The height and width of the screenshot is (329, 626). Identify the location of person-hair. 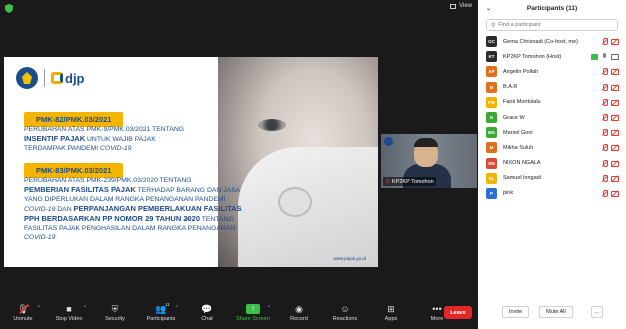
(426, 142).